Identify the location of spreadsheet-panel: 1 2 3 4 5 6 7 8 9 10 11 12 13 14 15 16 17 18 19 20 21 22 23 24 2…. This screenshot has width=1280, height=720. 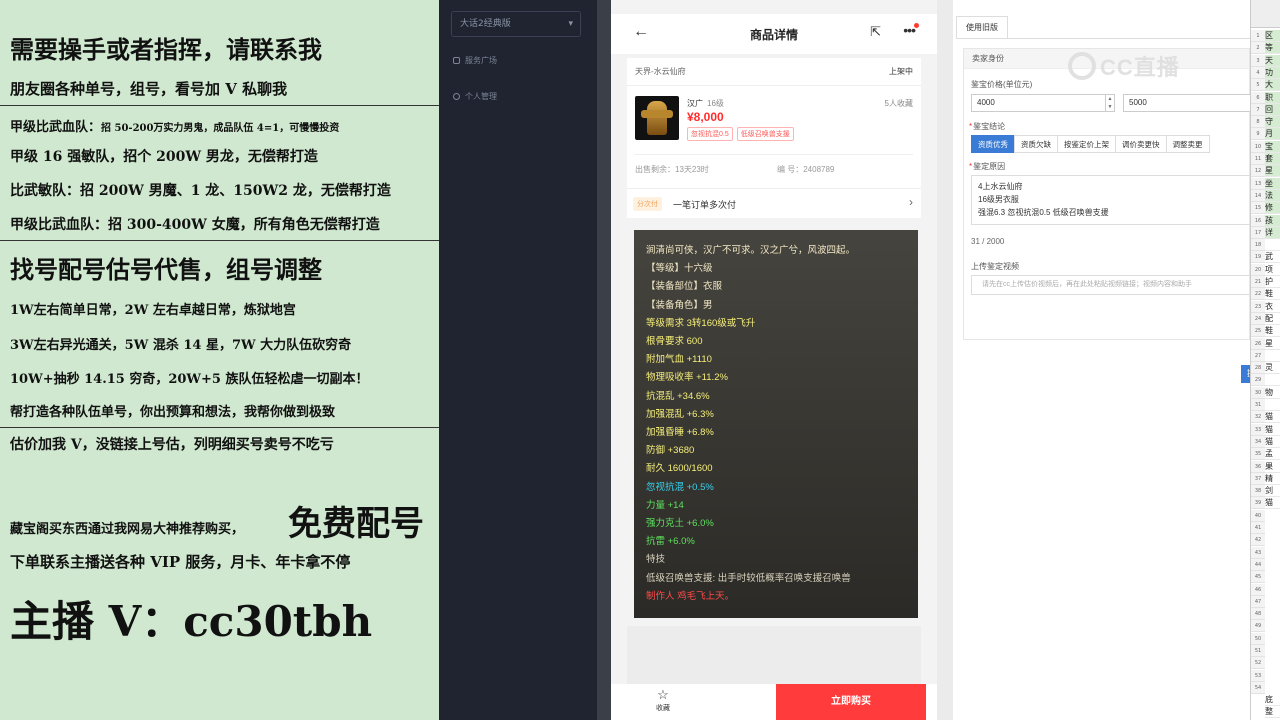
(1265, 360).